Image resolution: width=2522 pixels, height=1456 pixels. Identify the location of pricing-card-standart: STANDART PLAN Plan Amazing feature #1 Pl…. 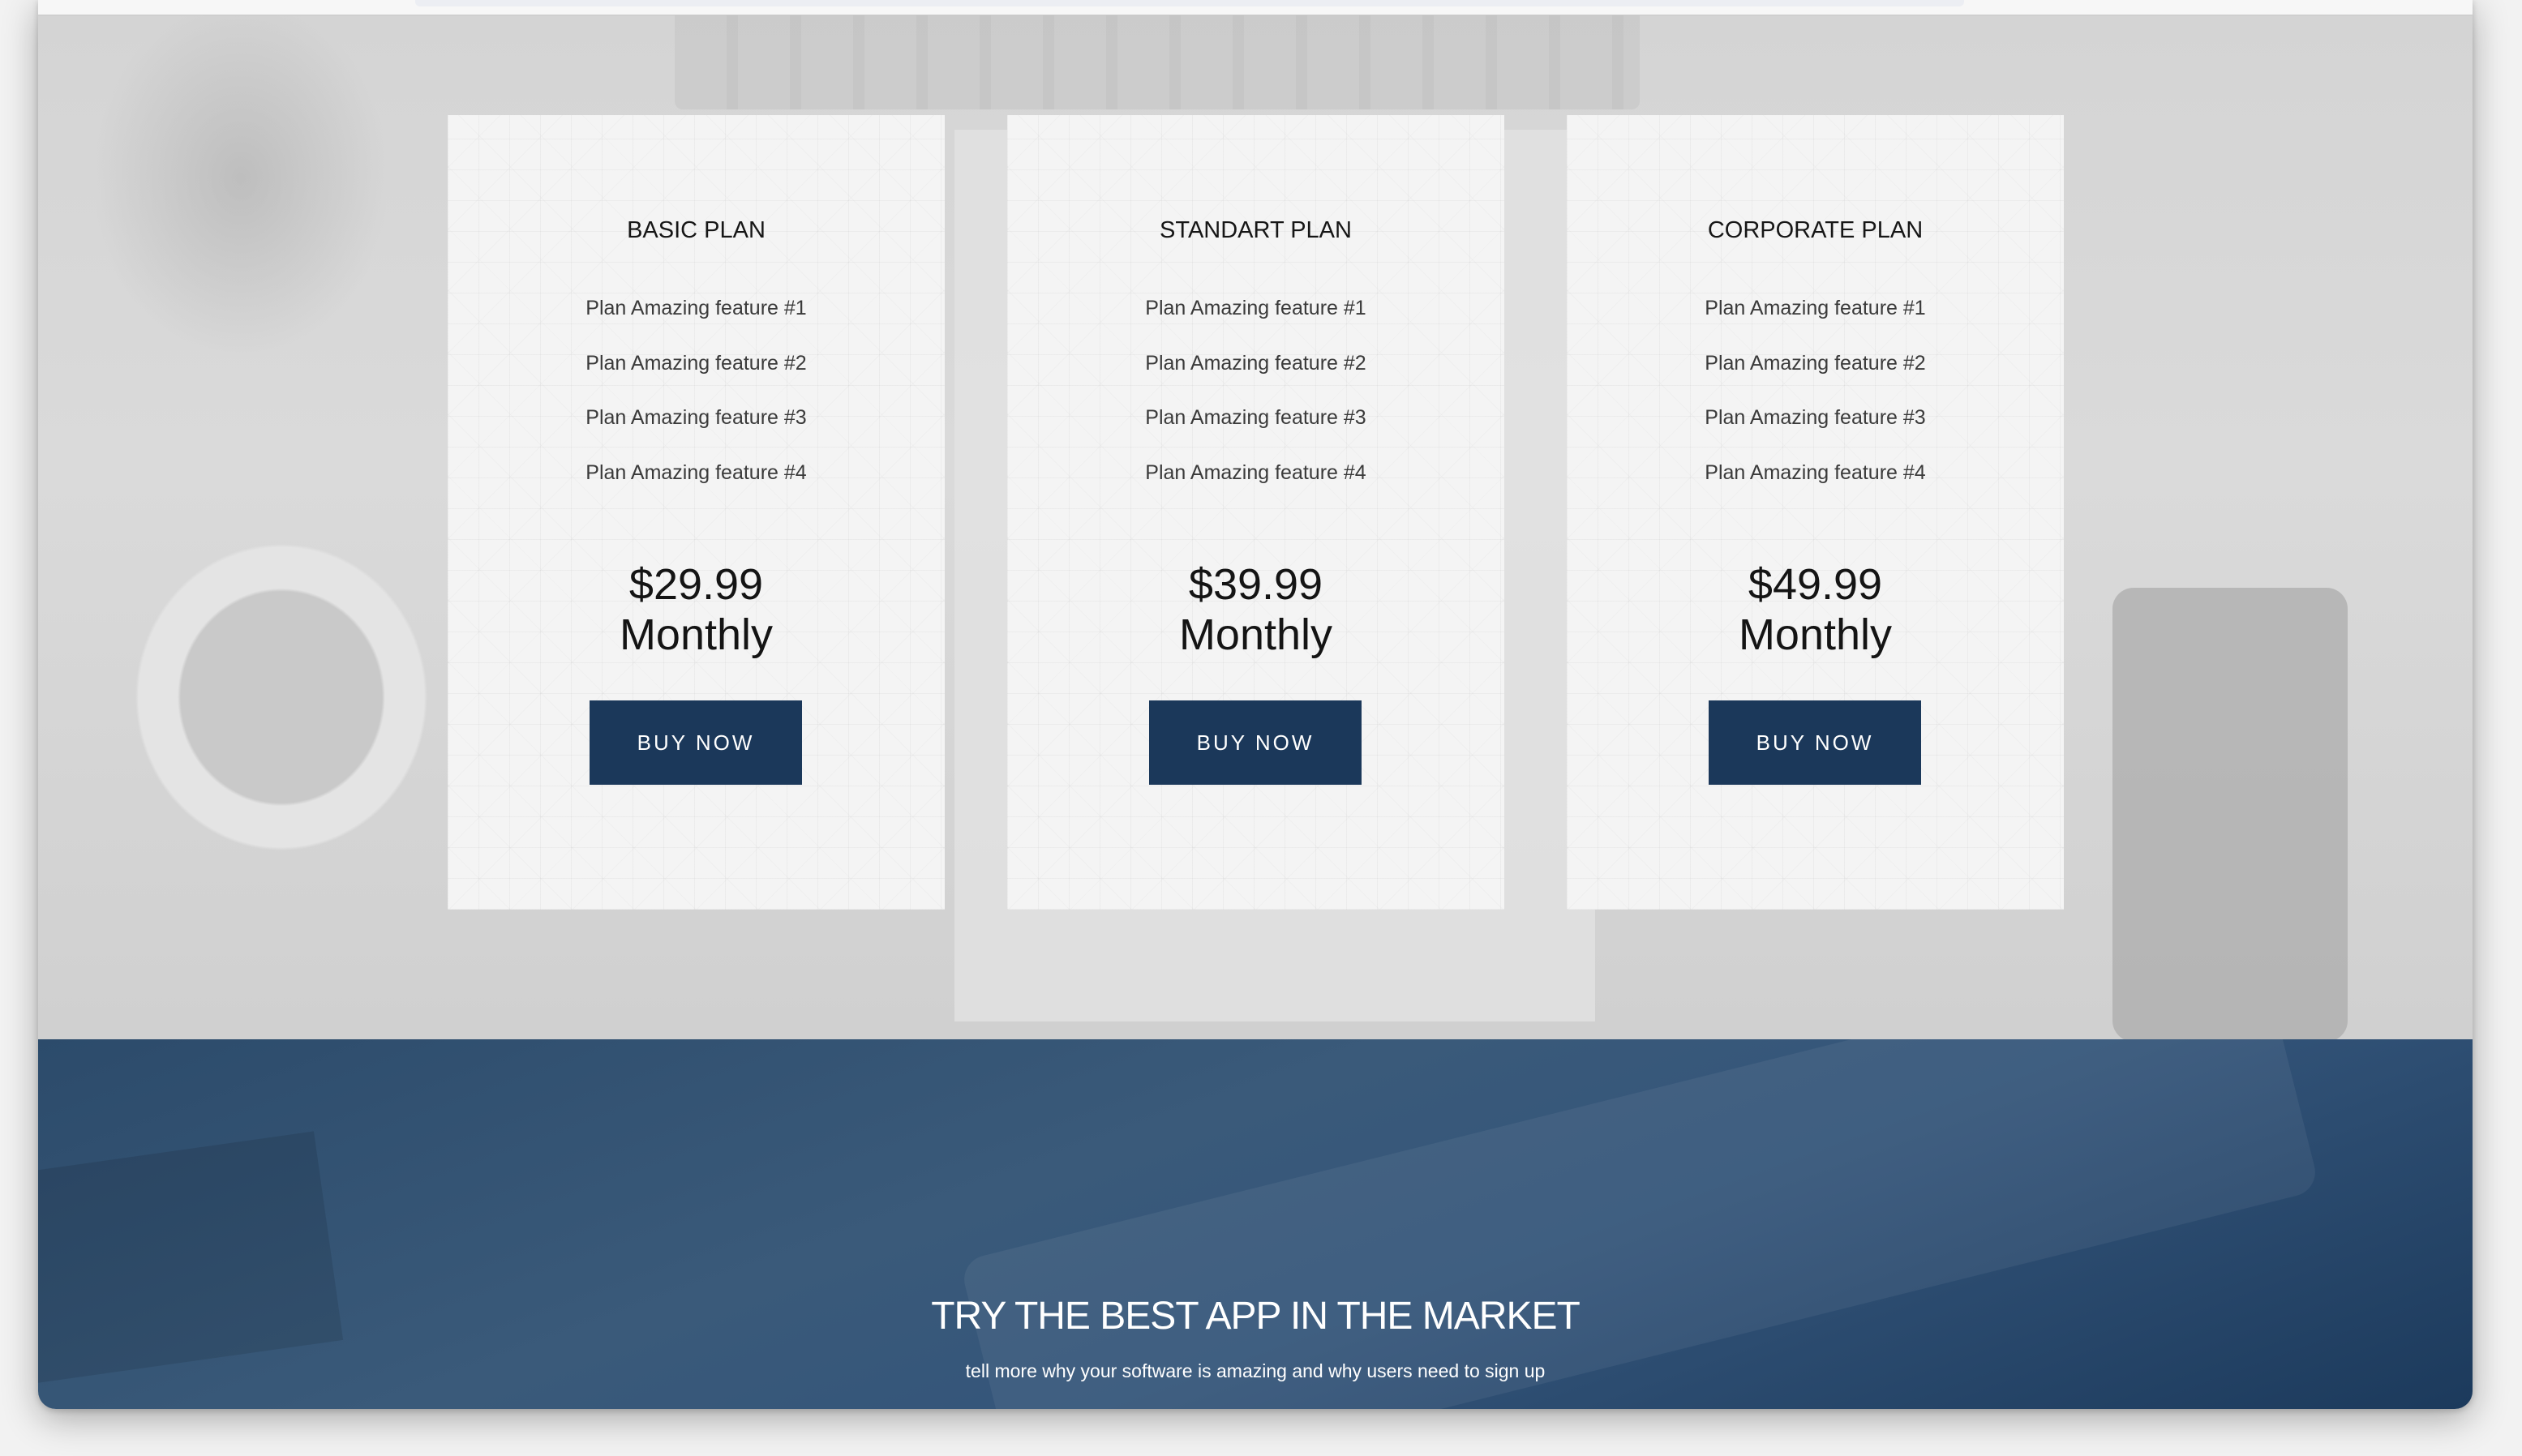
(1255, 512).